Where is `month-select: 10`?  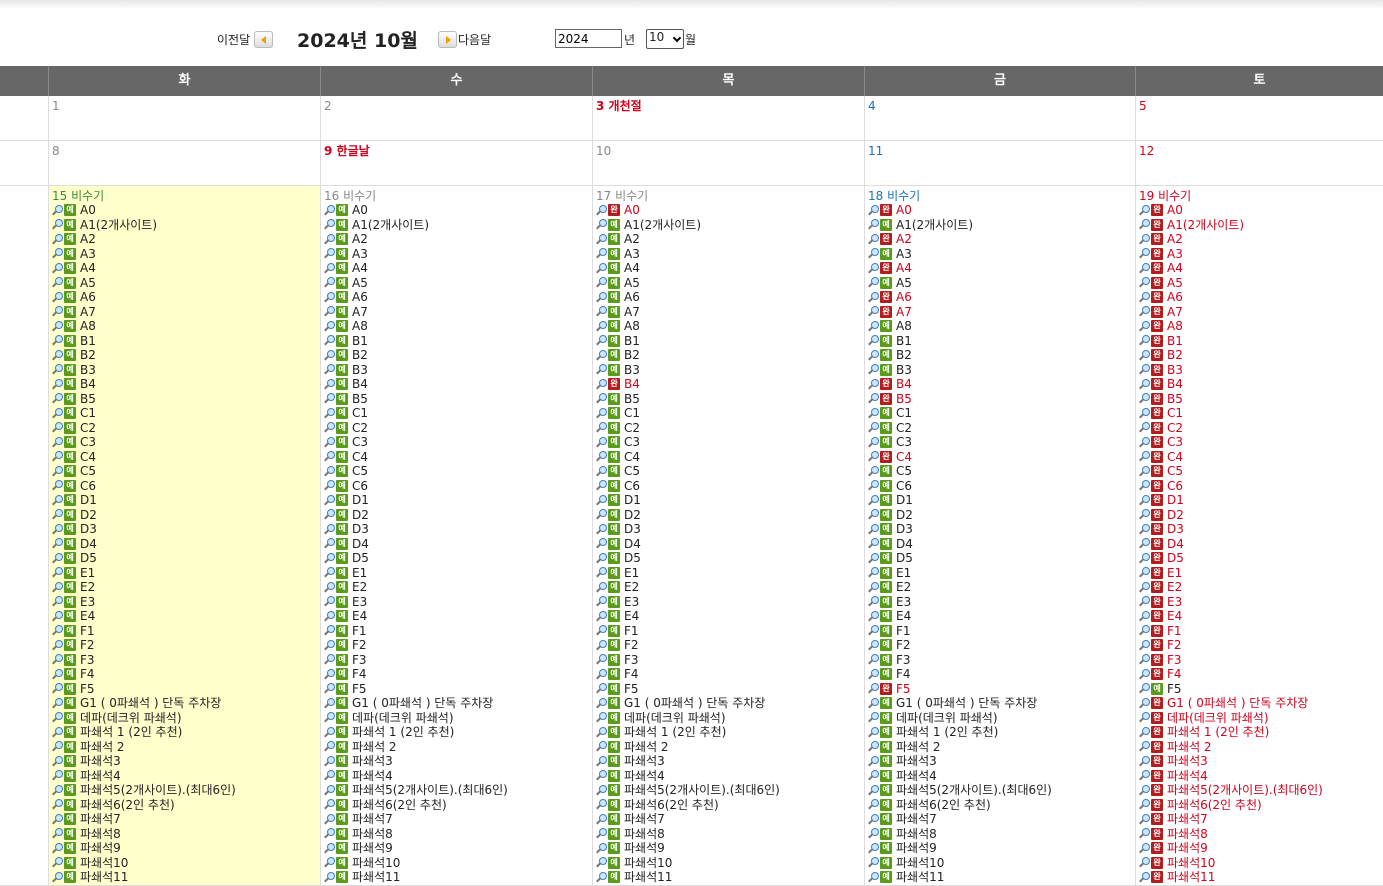 month-select: 10 is located at coordinates (665, 39).